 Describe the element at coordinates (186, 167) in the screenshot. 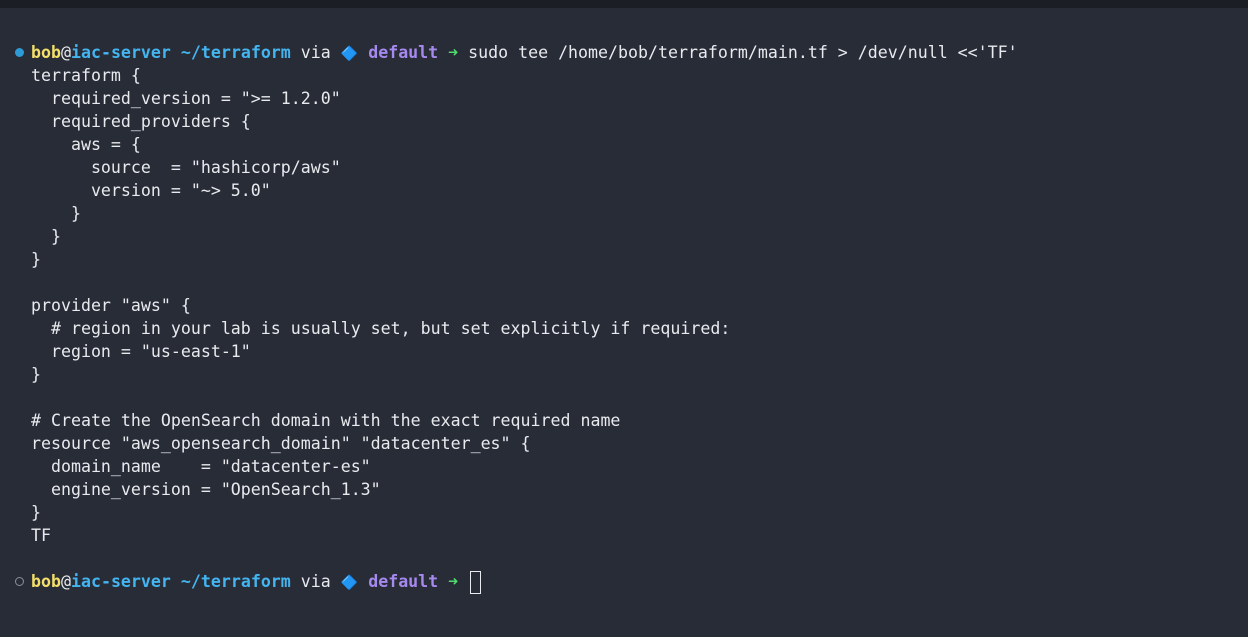

I see `heredoc-line: source = "hashicorp/aws"` at that location.